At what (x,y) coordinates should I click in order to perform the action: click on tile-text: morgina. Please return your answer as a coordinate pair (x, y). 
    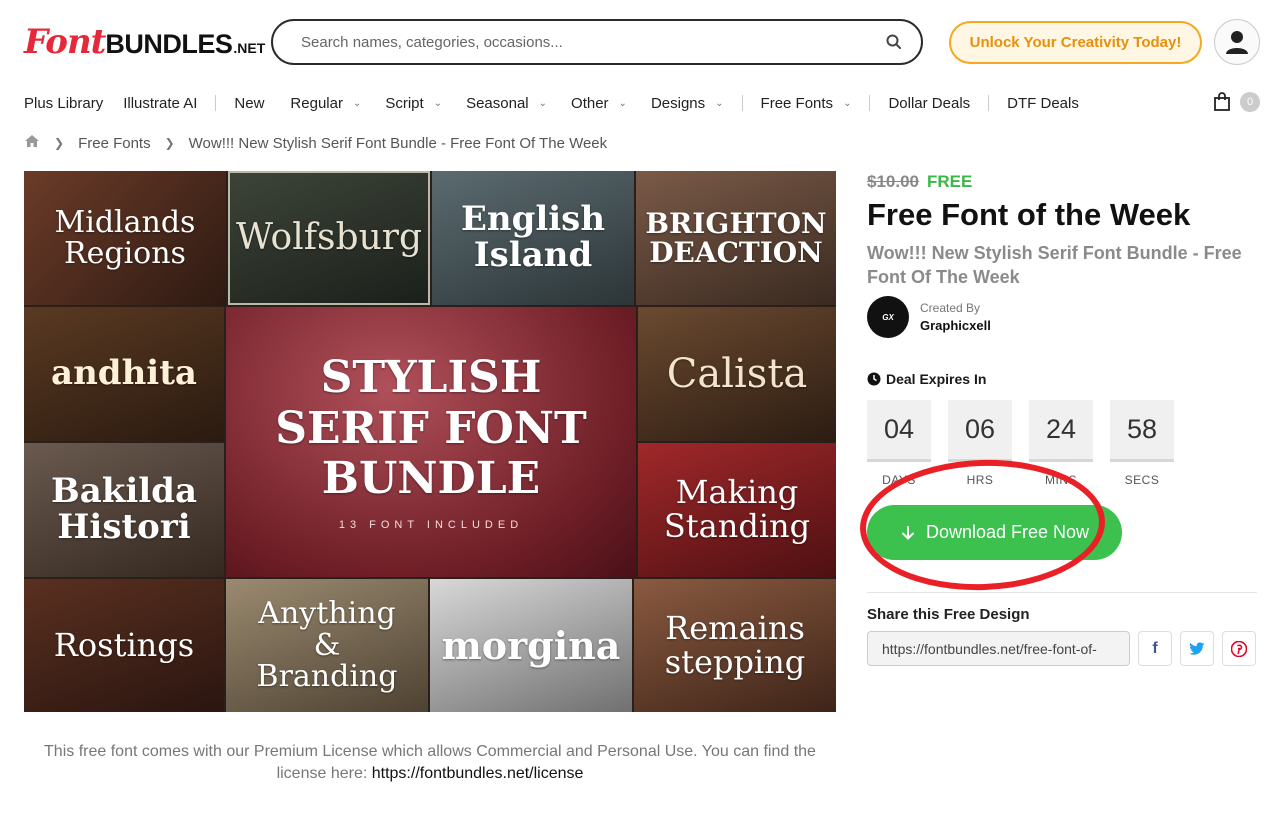
    Looking at the image, I should click on (531, 645).